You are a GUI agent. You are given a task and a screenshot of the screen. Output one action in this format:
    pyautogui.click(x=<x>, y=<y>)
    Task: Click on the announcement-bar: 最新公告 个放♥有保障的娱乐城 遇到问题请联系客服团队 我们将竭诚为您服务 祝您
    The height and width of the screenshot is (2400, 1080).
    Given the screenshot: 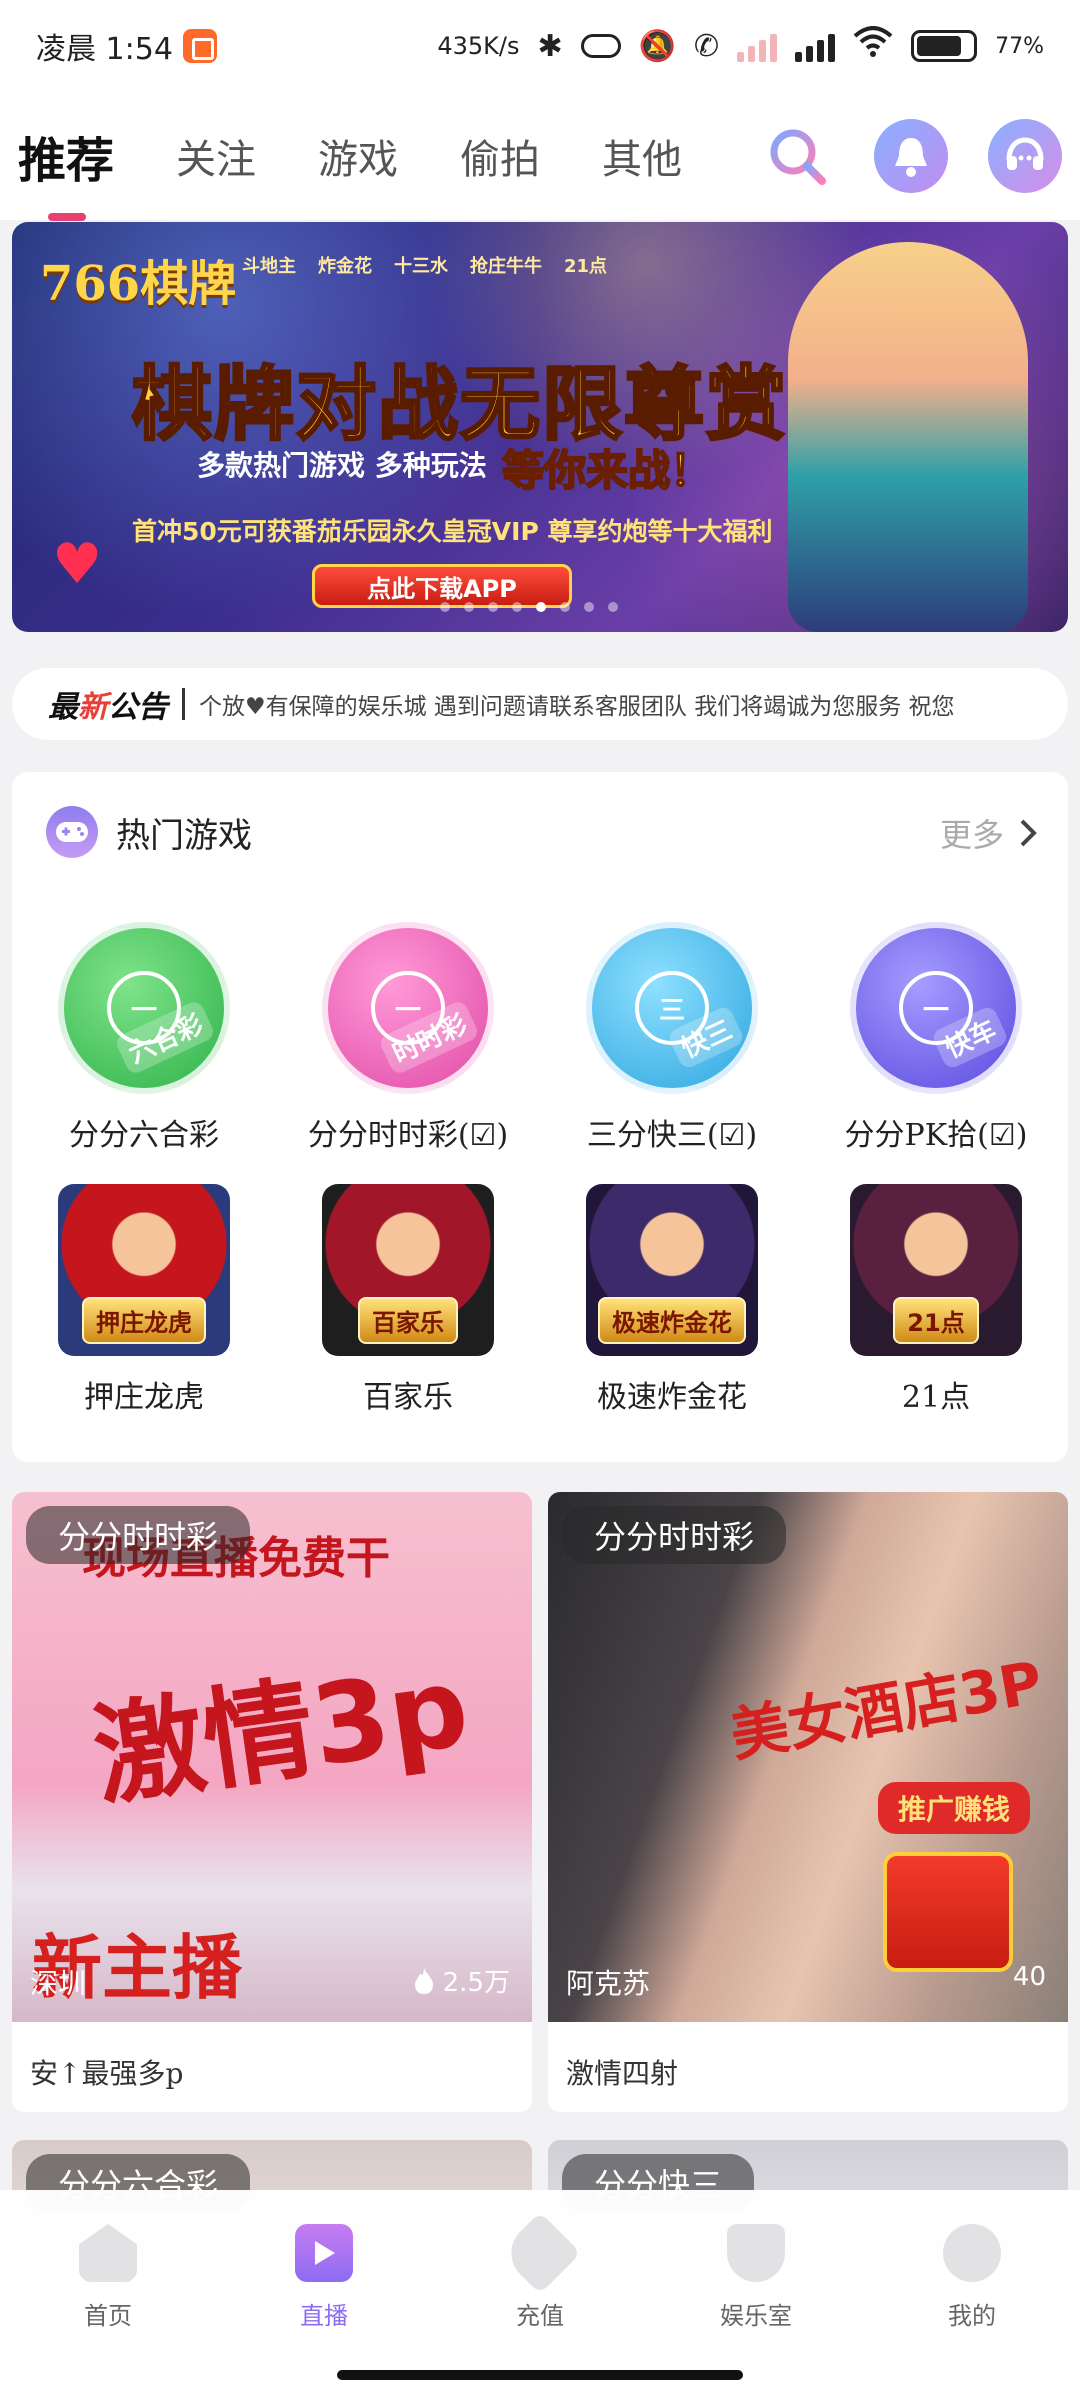 What is the action you would take?
    pyautogui.click(x=540, y=704)
    